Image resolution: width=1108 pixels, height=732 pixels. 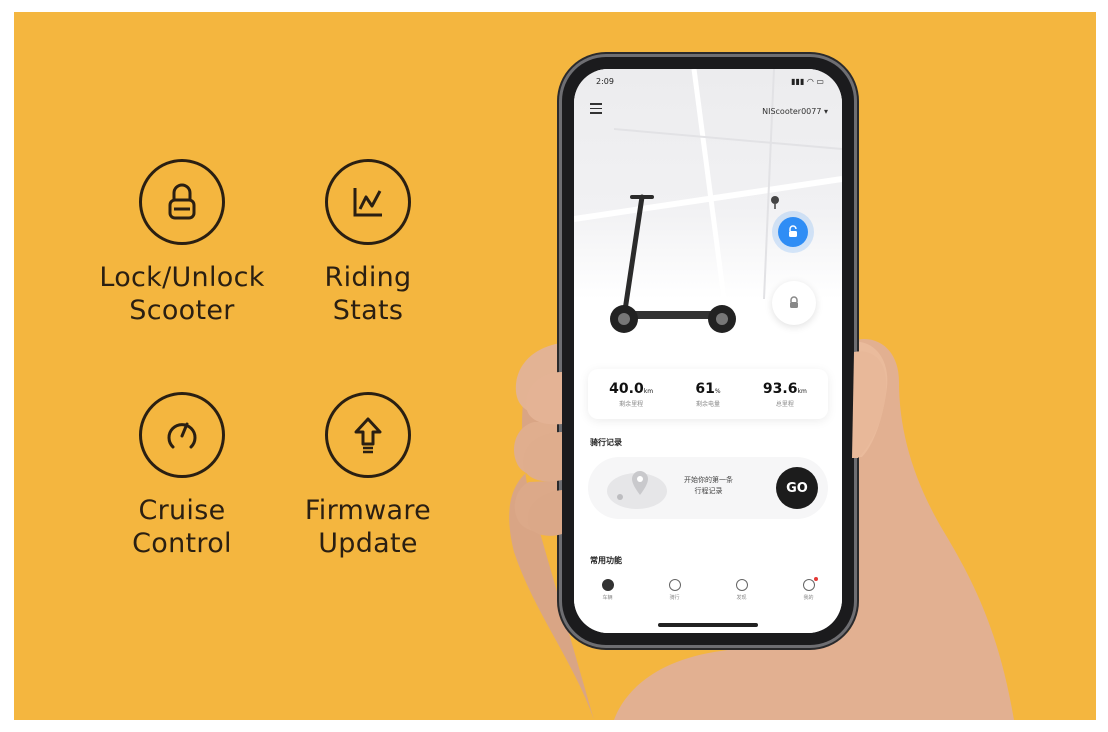 What do you see at coordinates (608, 606) in the screenshot?
I see `tab-vehicle: 车辆` at bounding box center [608, 606].